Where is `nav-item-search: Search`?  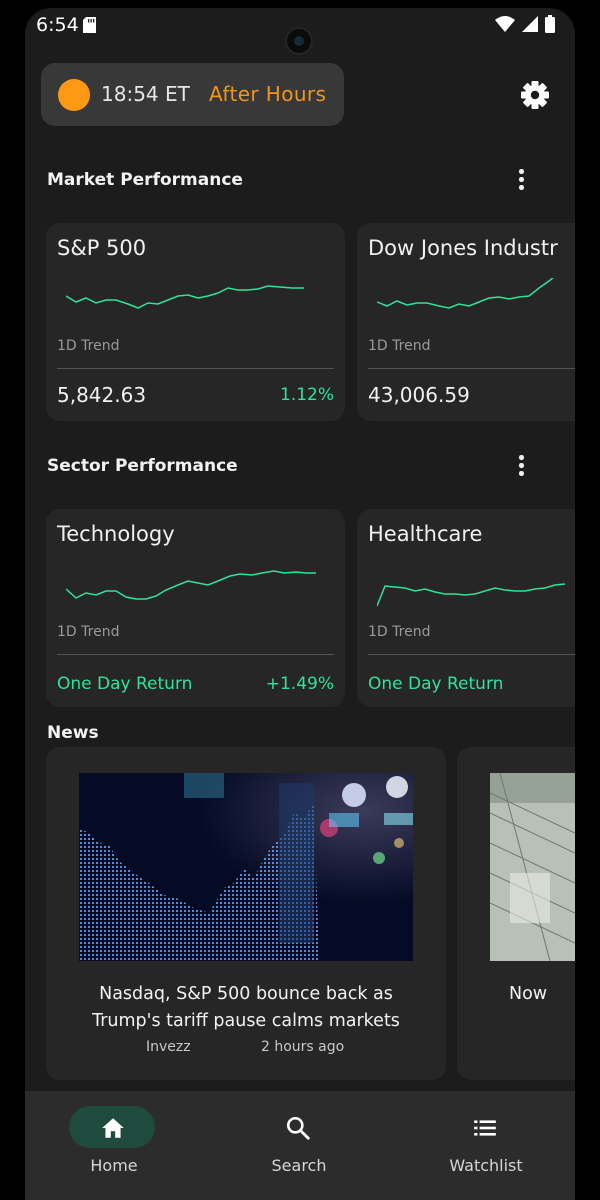 nav-item-search: Search is located at coordinates (299, 1145).